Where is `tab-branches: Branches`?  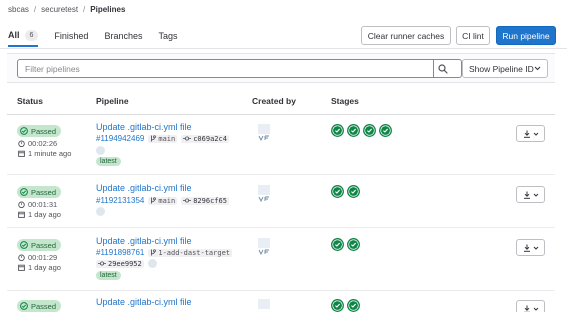 tab-branches: Branches is located at coordinates (123, 36).